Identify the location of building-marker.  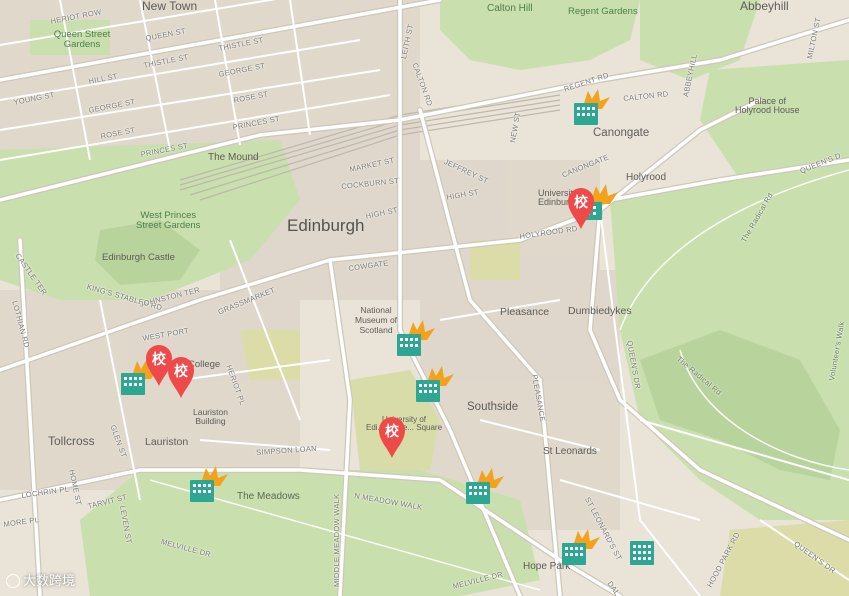
(643, 552).